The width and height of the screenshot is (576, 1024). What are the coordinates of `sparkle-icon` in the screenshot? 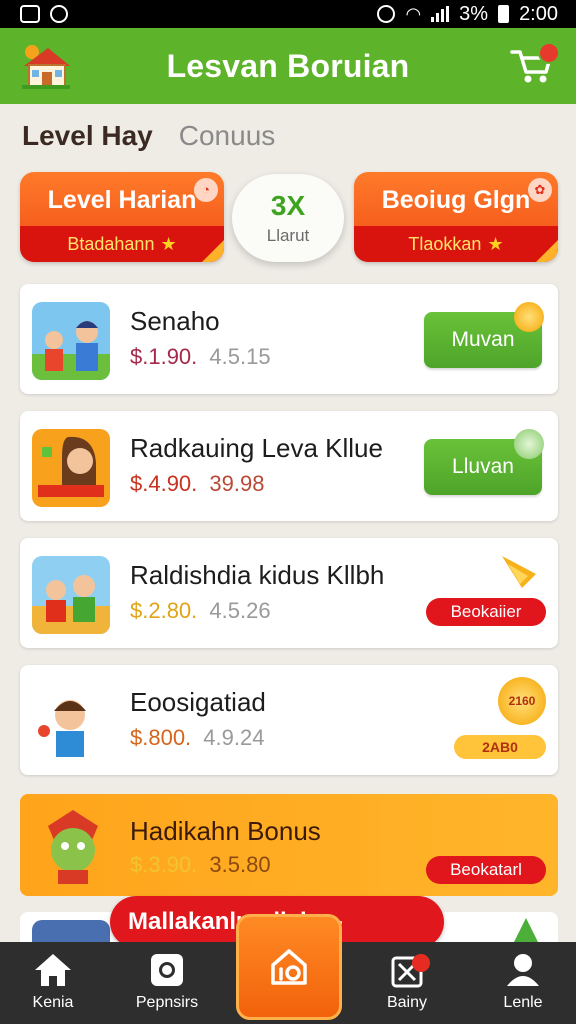 It's located at (529, 317).